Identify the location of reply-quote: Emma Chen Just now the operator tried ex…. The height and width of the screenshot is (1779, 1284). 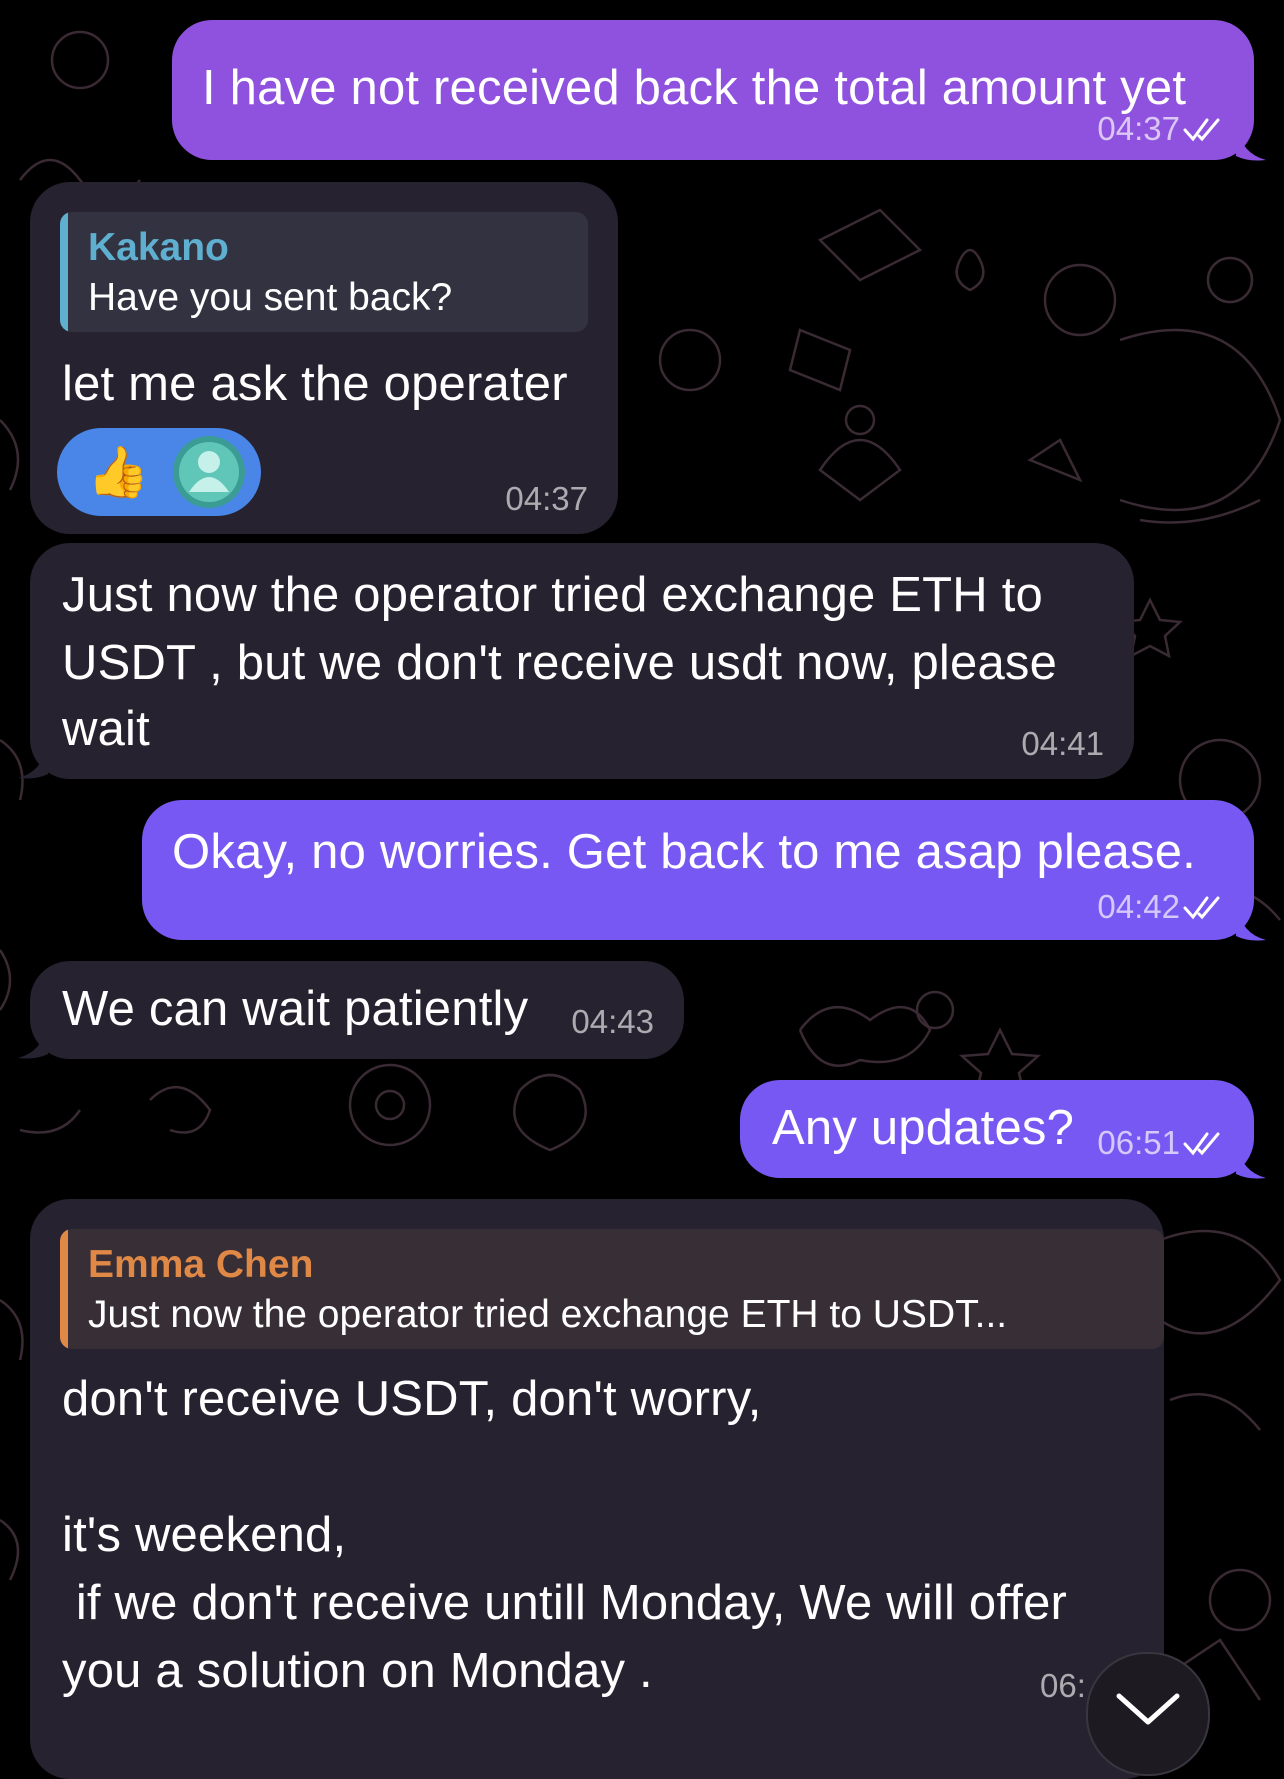
(612, 1289).